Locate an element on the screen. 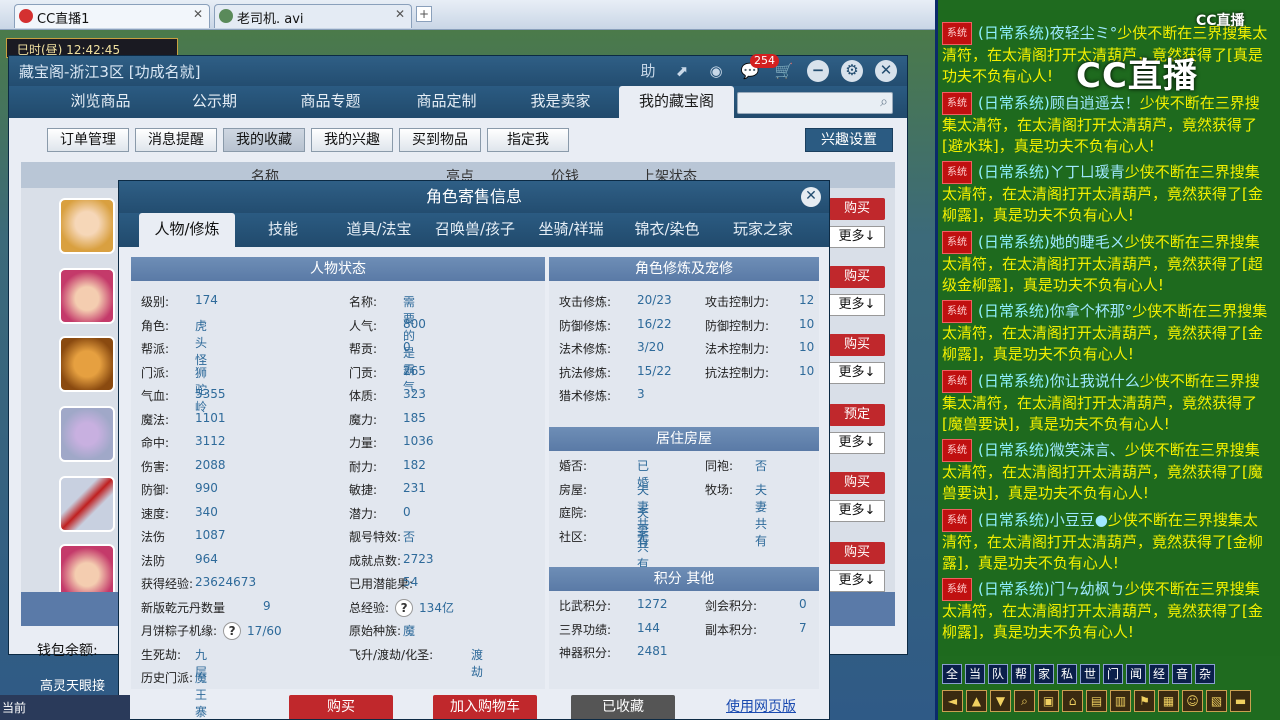 This screenshot has width=1280, height=720. search-icon: ⌕ is located at coordinates (884, 102).